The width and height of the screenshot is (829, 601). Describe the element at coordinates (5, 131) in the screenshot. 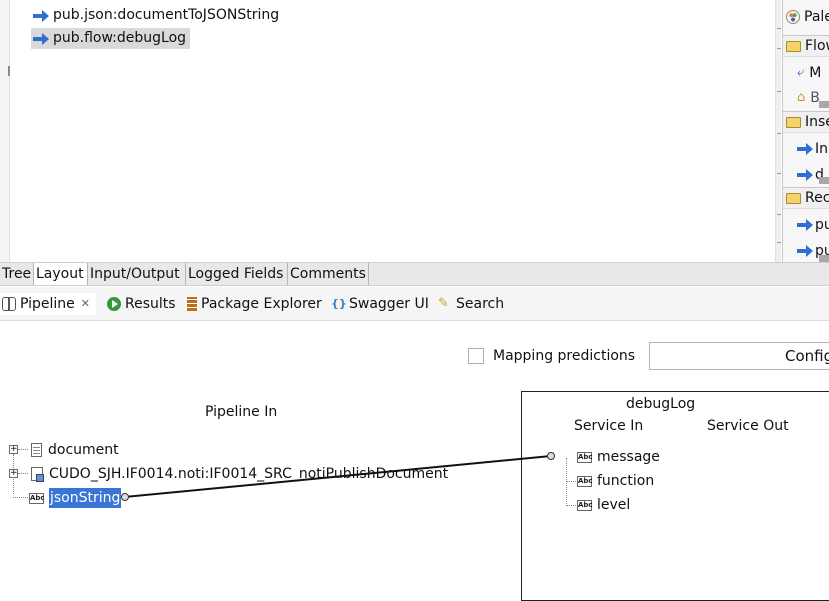

I see `editor-left-gutter` at that location.